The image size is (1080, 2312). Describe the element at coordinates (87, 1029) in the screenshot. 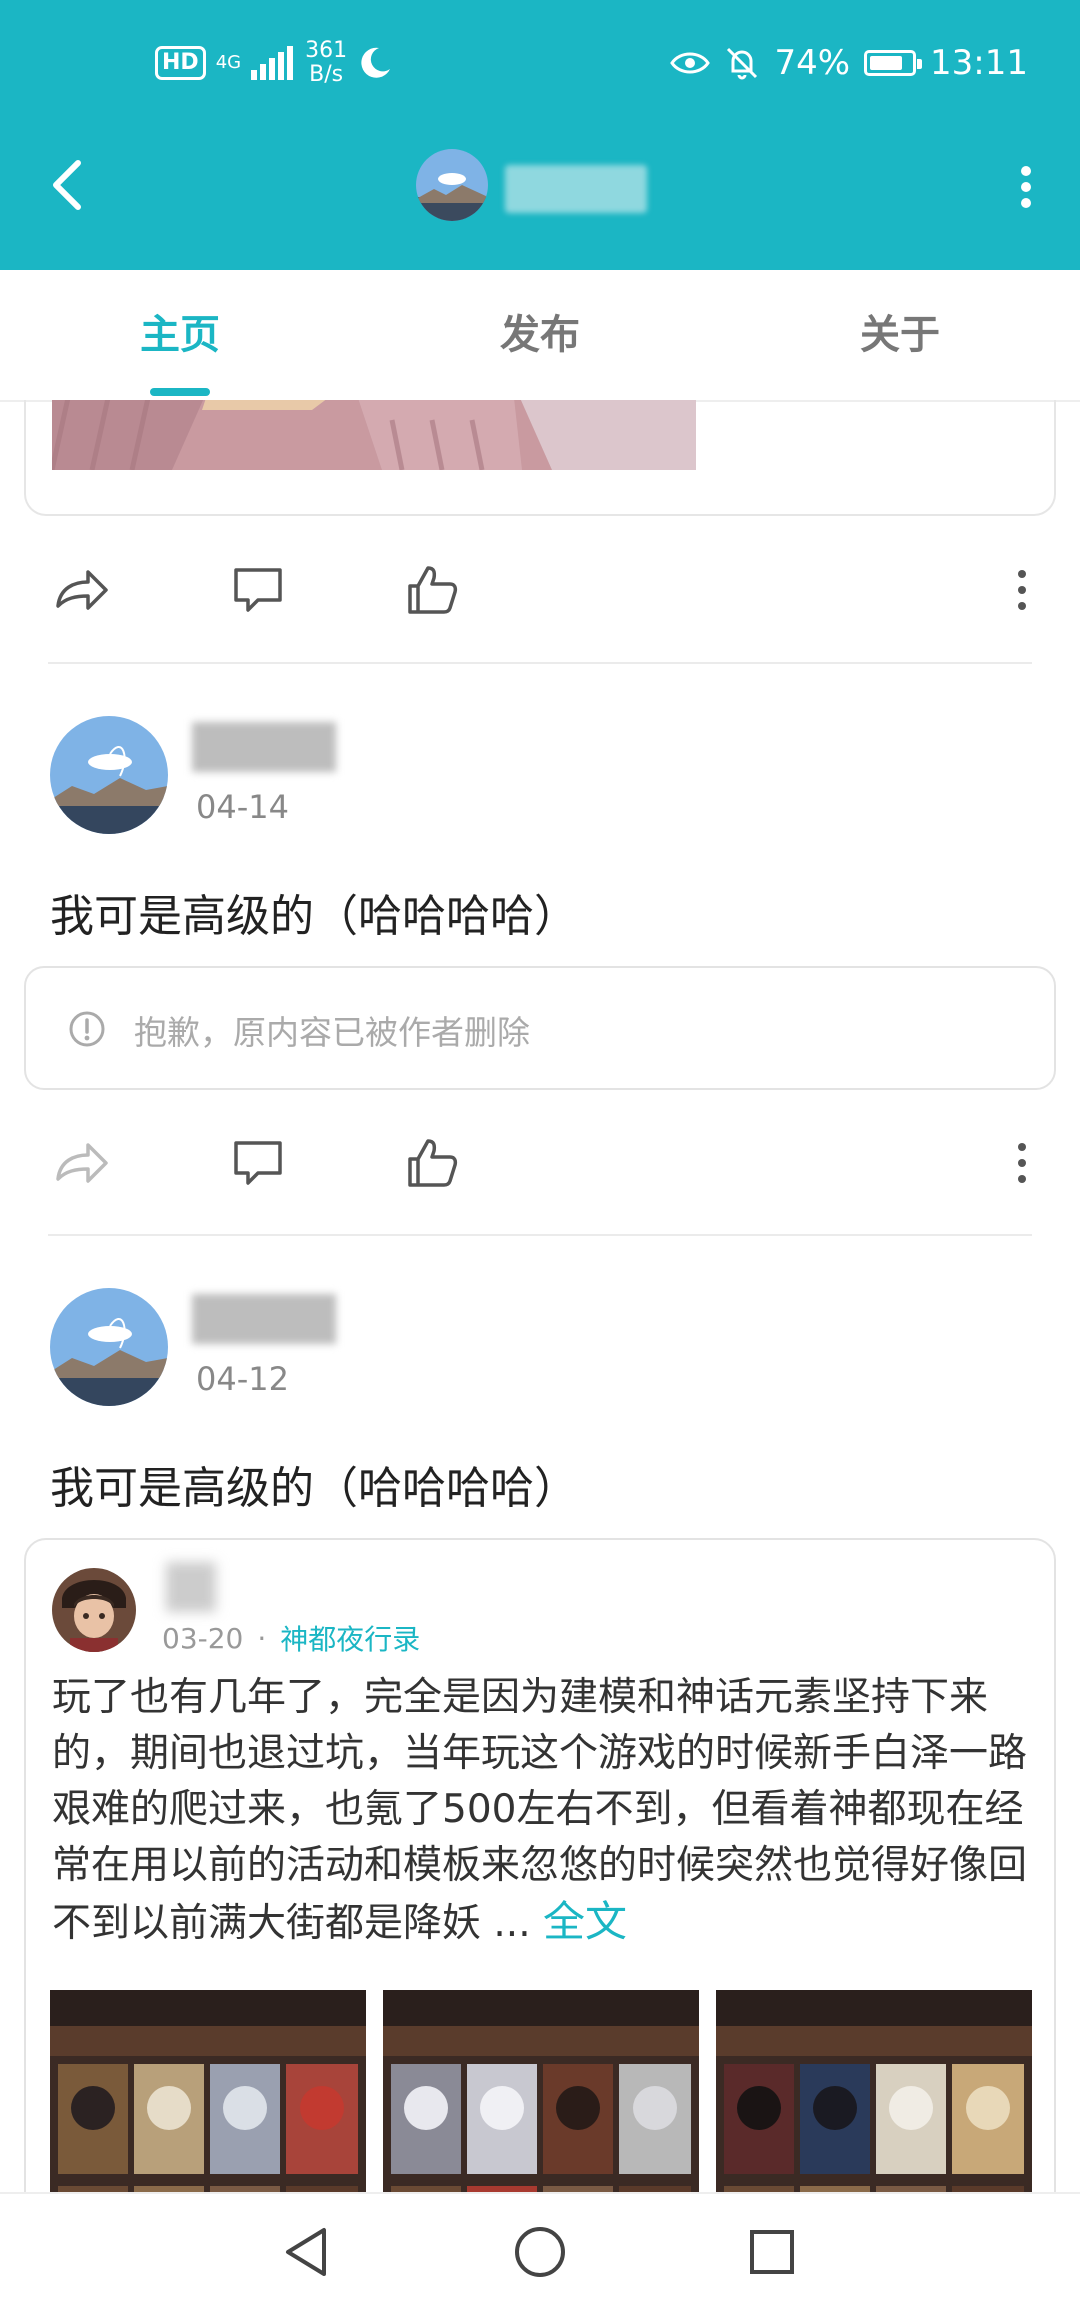

I see `info-icon` at that location.